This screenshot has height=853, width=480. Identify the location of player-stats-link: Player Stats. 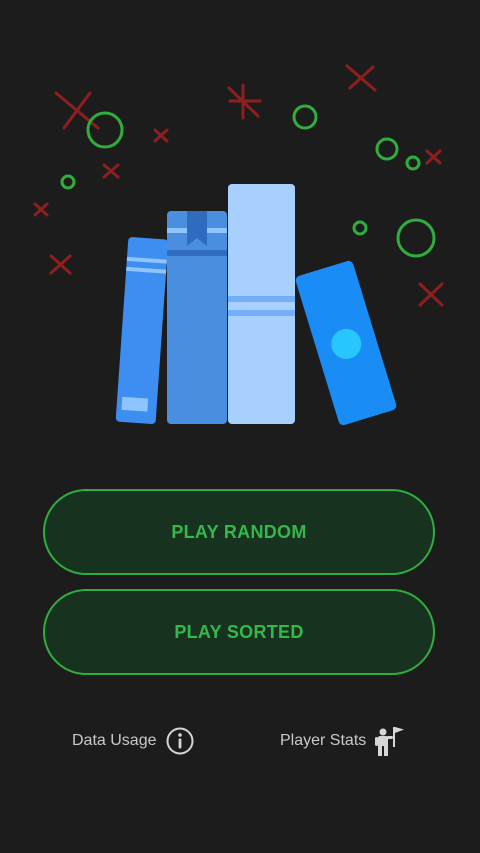
(343, 741).